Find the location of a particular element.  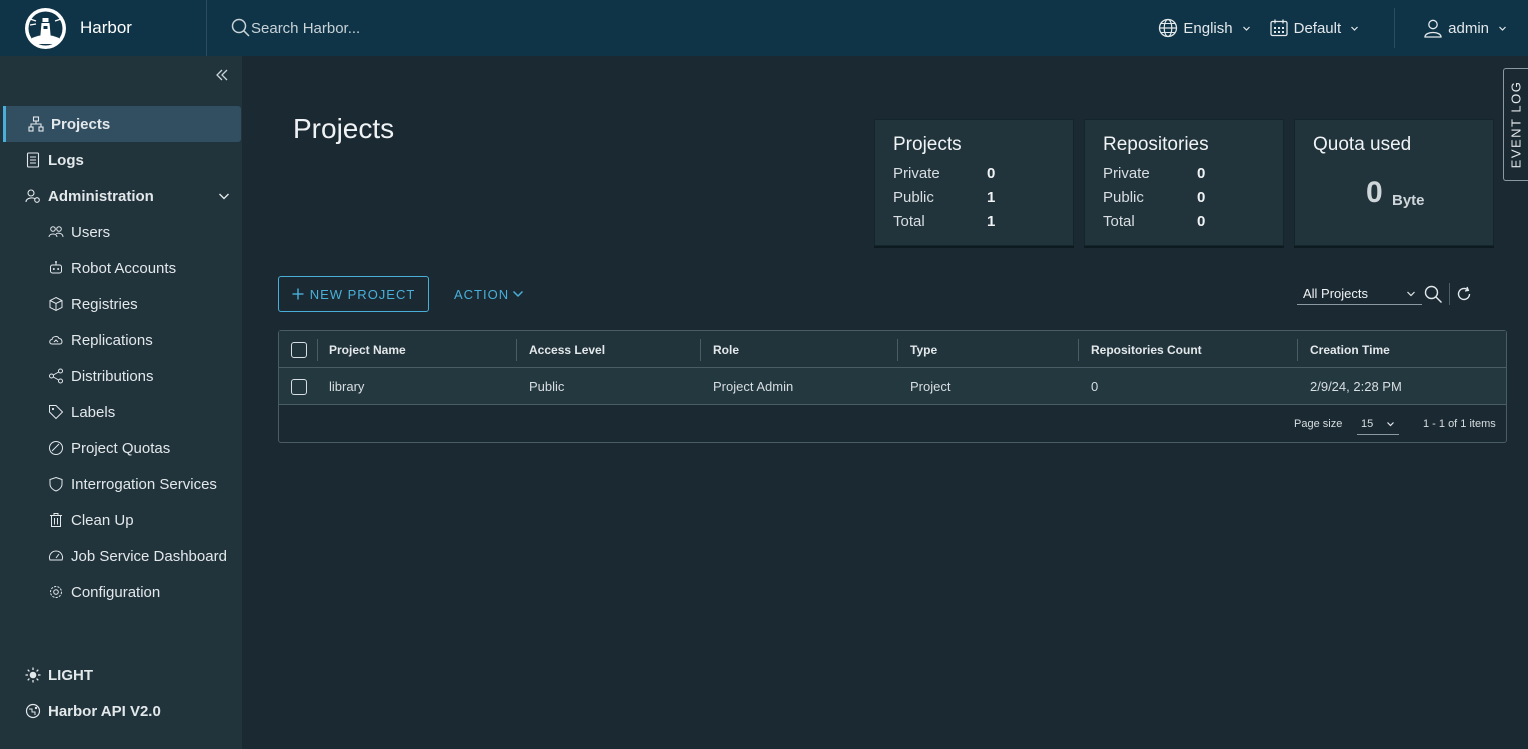

brand: Harbor is located at coordinates (103, 28).